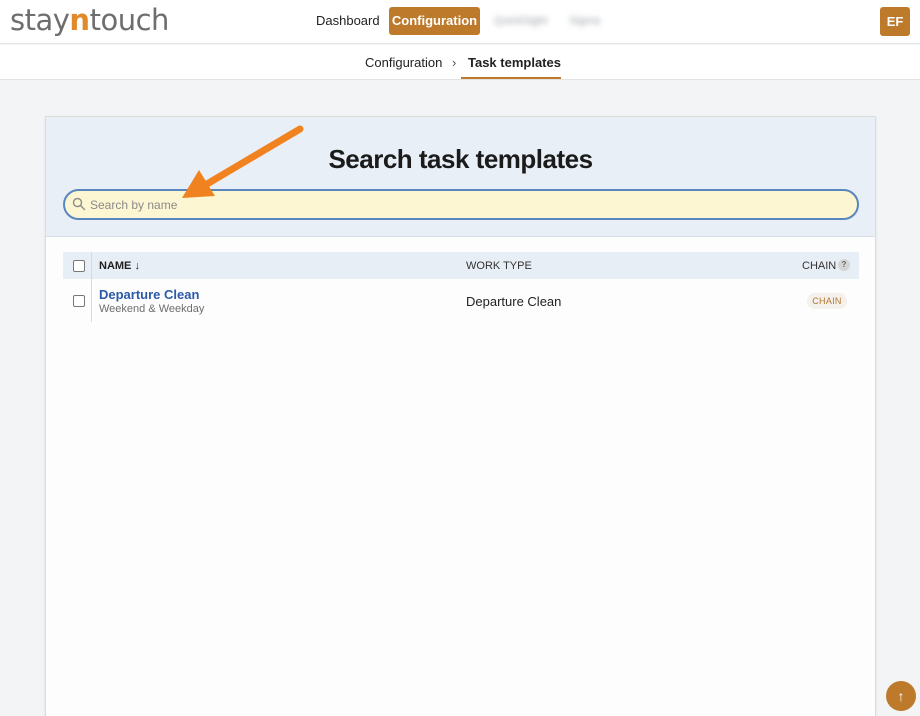  I want to click on scroll-to-top-button: ↑, so click(901, 696).